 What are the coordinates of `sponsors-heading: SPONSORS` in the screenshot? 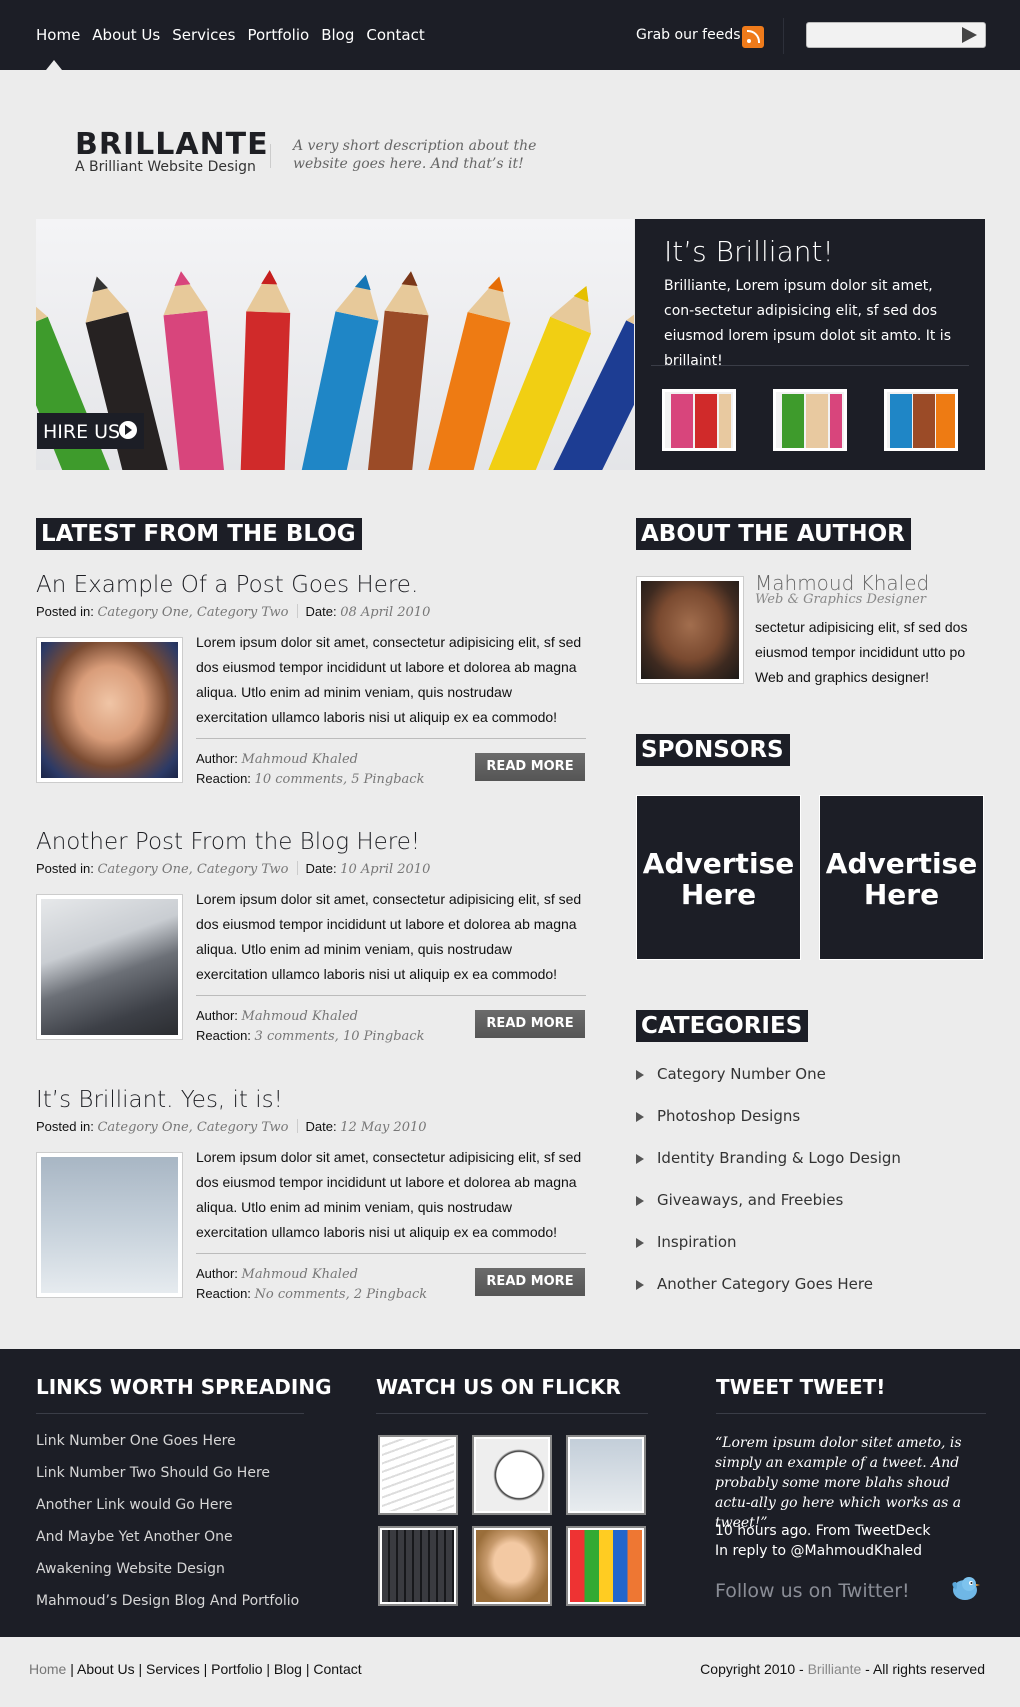 It's located at (713, 750).